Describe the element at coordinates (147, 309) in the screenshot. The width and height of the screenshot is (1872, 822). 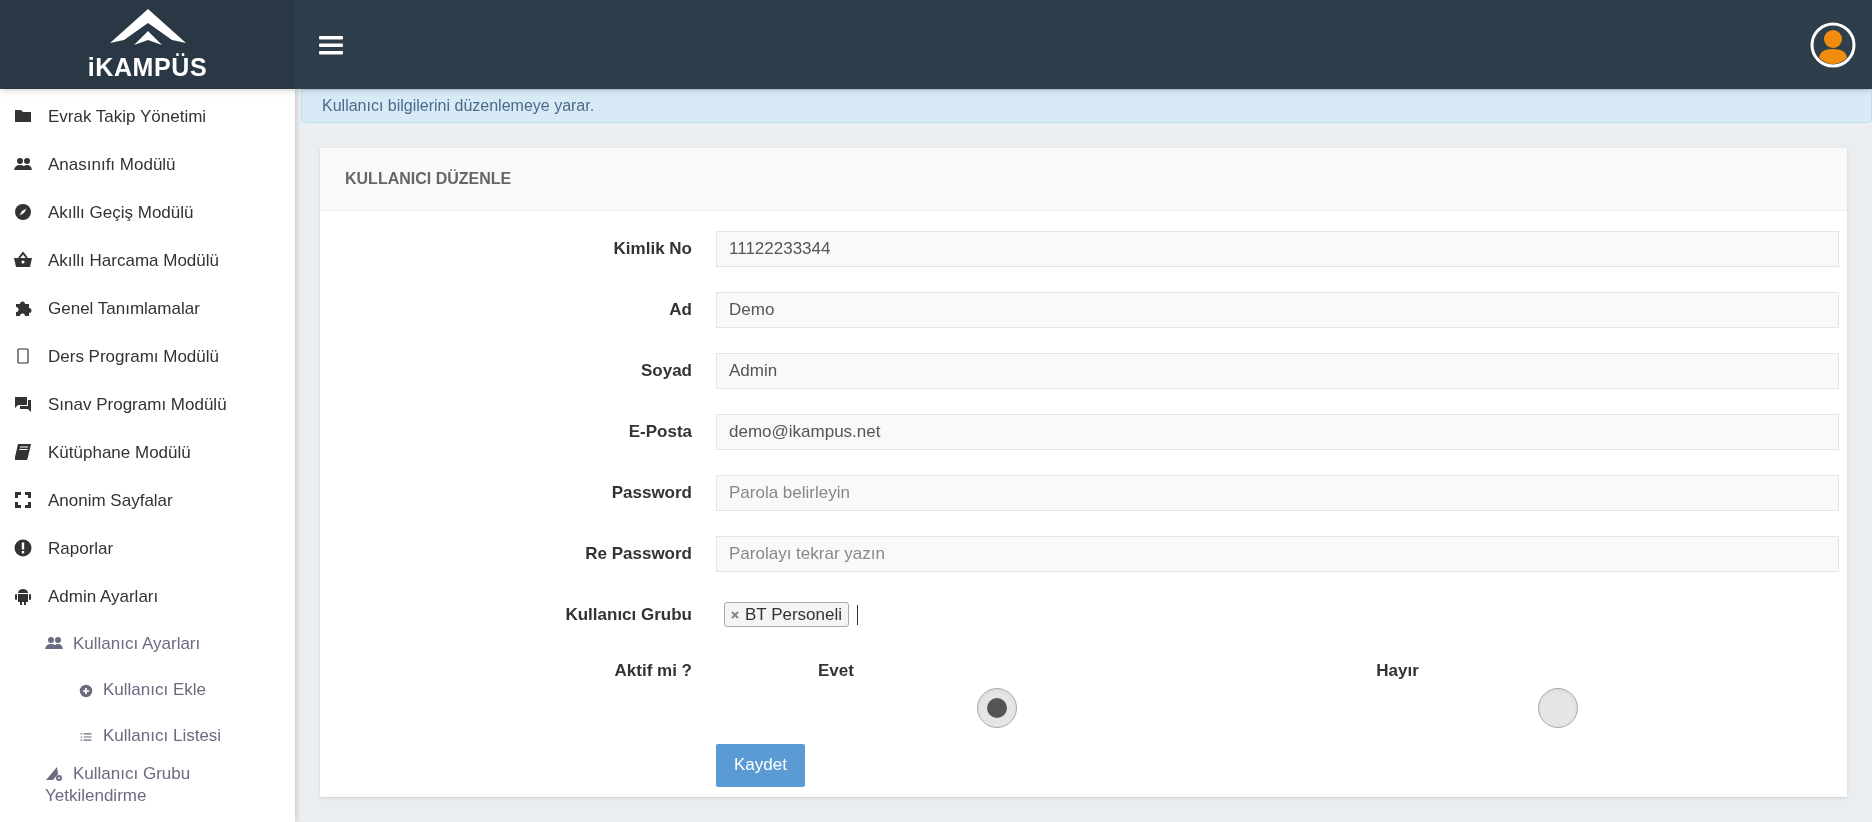
I see `sidebar-item: Genel Tanımlamalar` at that location.